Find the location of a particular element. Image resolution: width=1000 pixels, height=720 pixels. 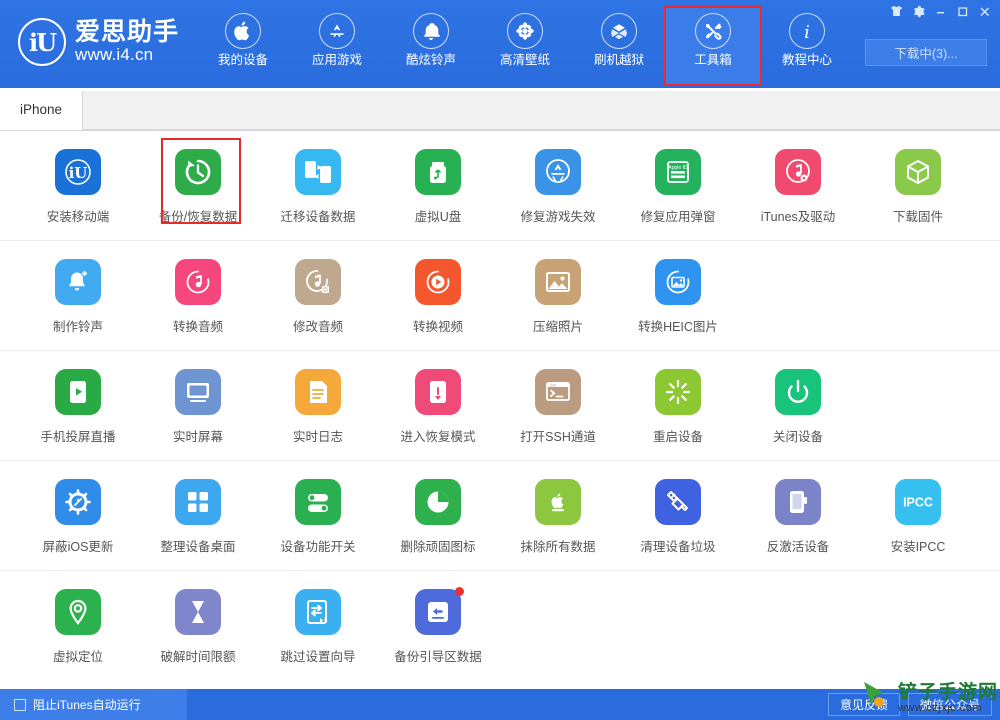

tool-reboot-device: 重启设备 is located at coordinates (678, 398).